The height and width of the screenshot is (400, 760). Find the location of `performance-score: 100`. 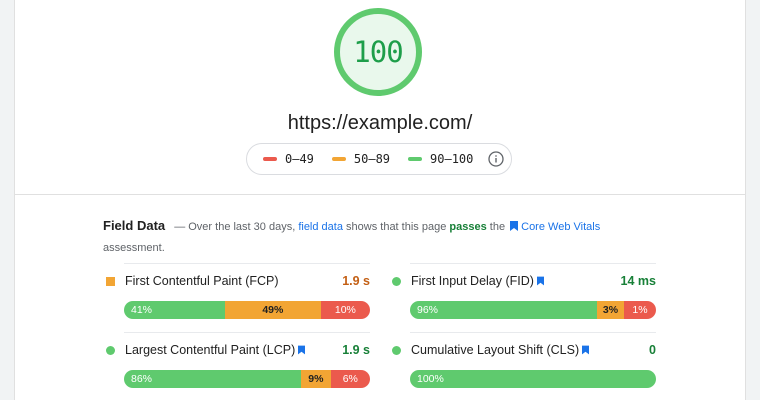

performance-score: 100 is located at coordinates (378, 52).